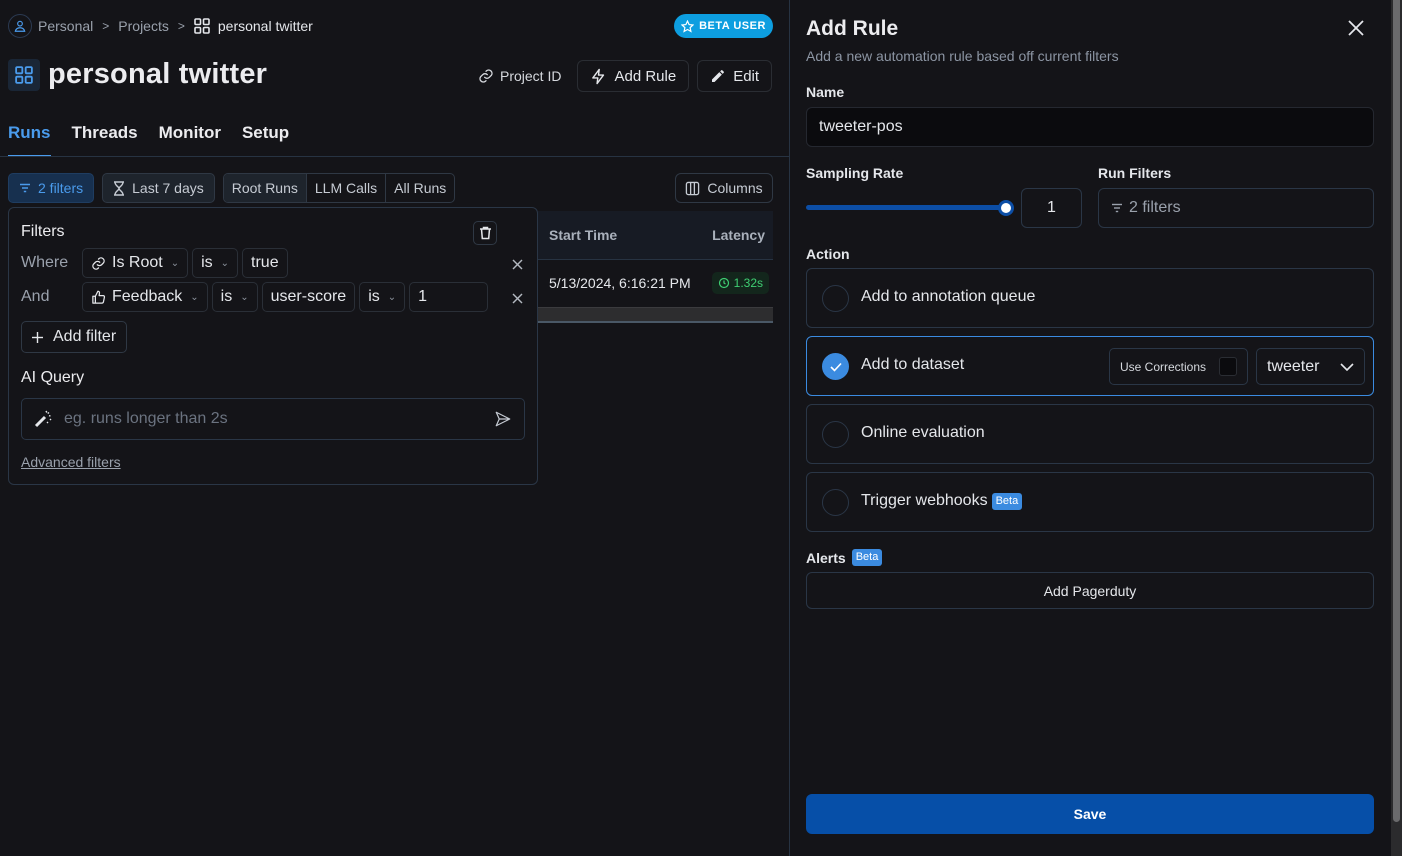  What do you see at coordinates (1090, 814) in the screenshot?
I see `save-button: Save` at bounding box center [1090, 814].